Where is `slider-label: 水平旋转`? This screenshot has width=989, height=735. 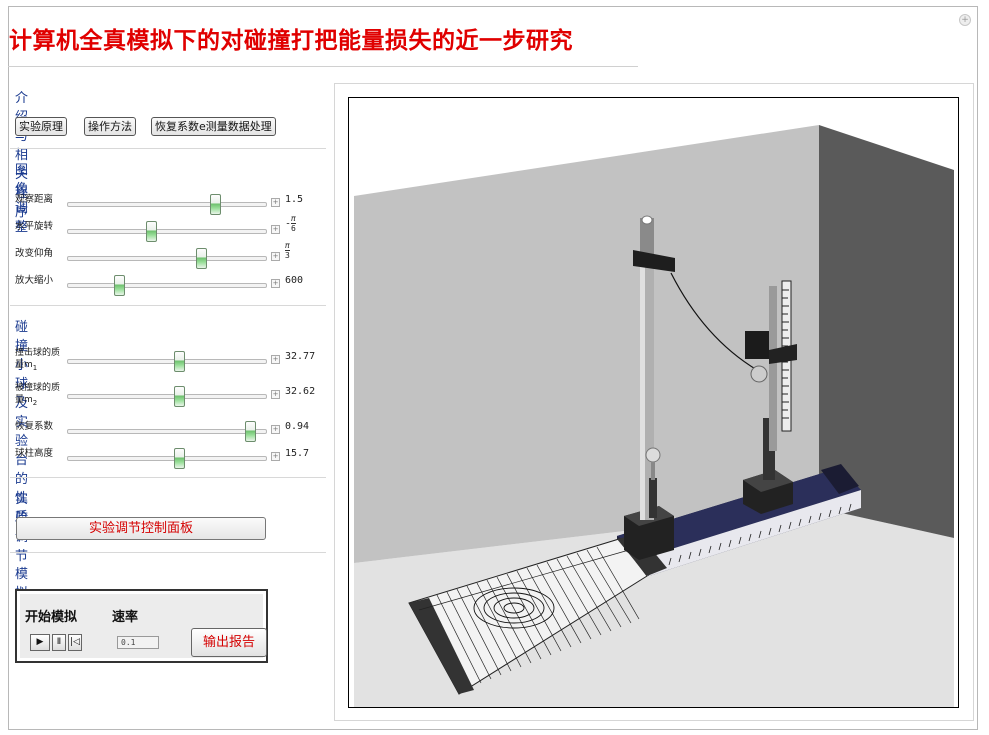 slider-label: 水平旋转 is located at coordinates (42, 227).